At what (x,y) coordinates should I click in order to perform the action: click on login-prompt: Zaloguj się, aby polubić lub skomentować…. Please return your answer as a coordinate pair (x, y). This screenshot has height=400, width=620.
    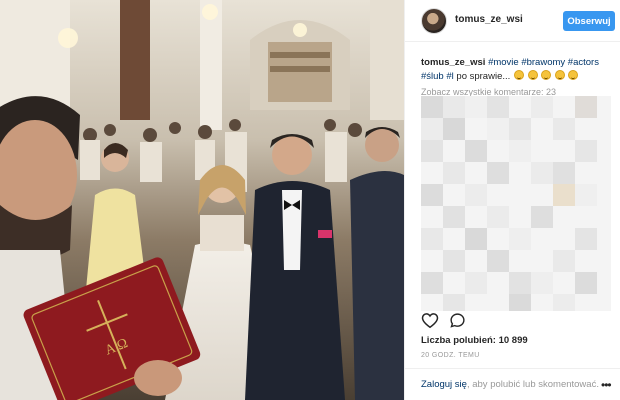
    Looking at the image, I should click on (512, 384).